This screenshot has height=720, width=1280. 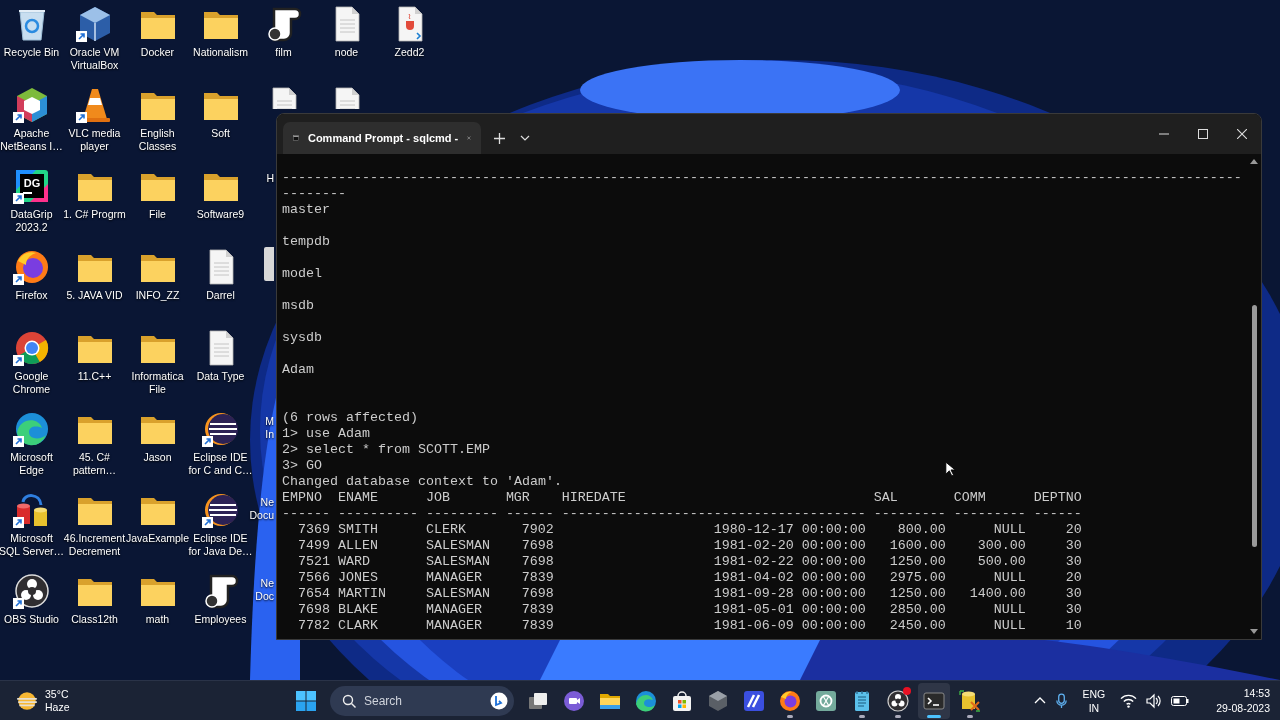 What do you see at coordinates (1241, 134) in the screenshot?
I see `close-icon` at bounding box center [1241, 134].